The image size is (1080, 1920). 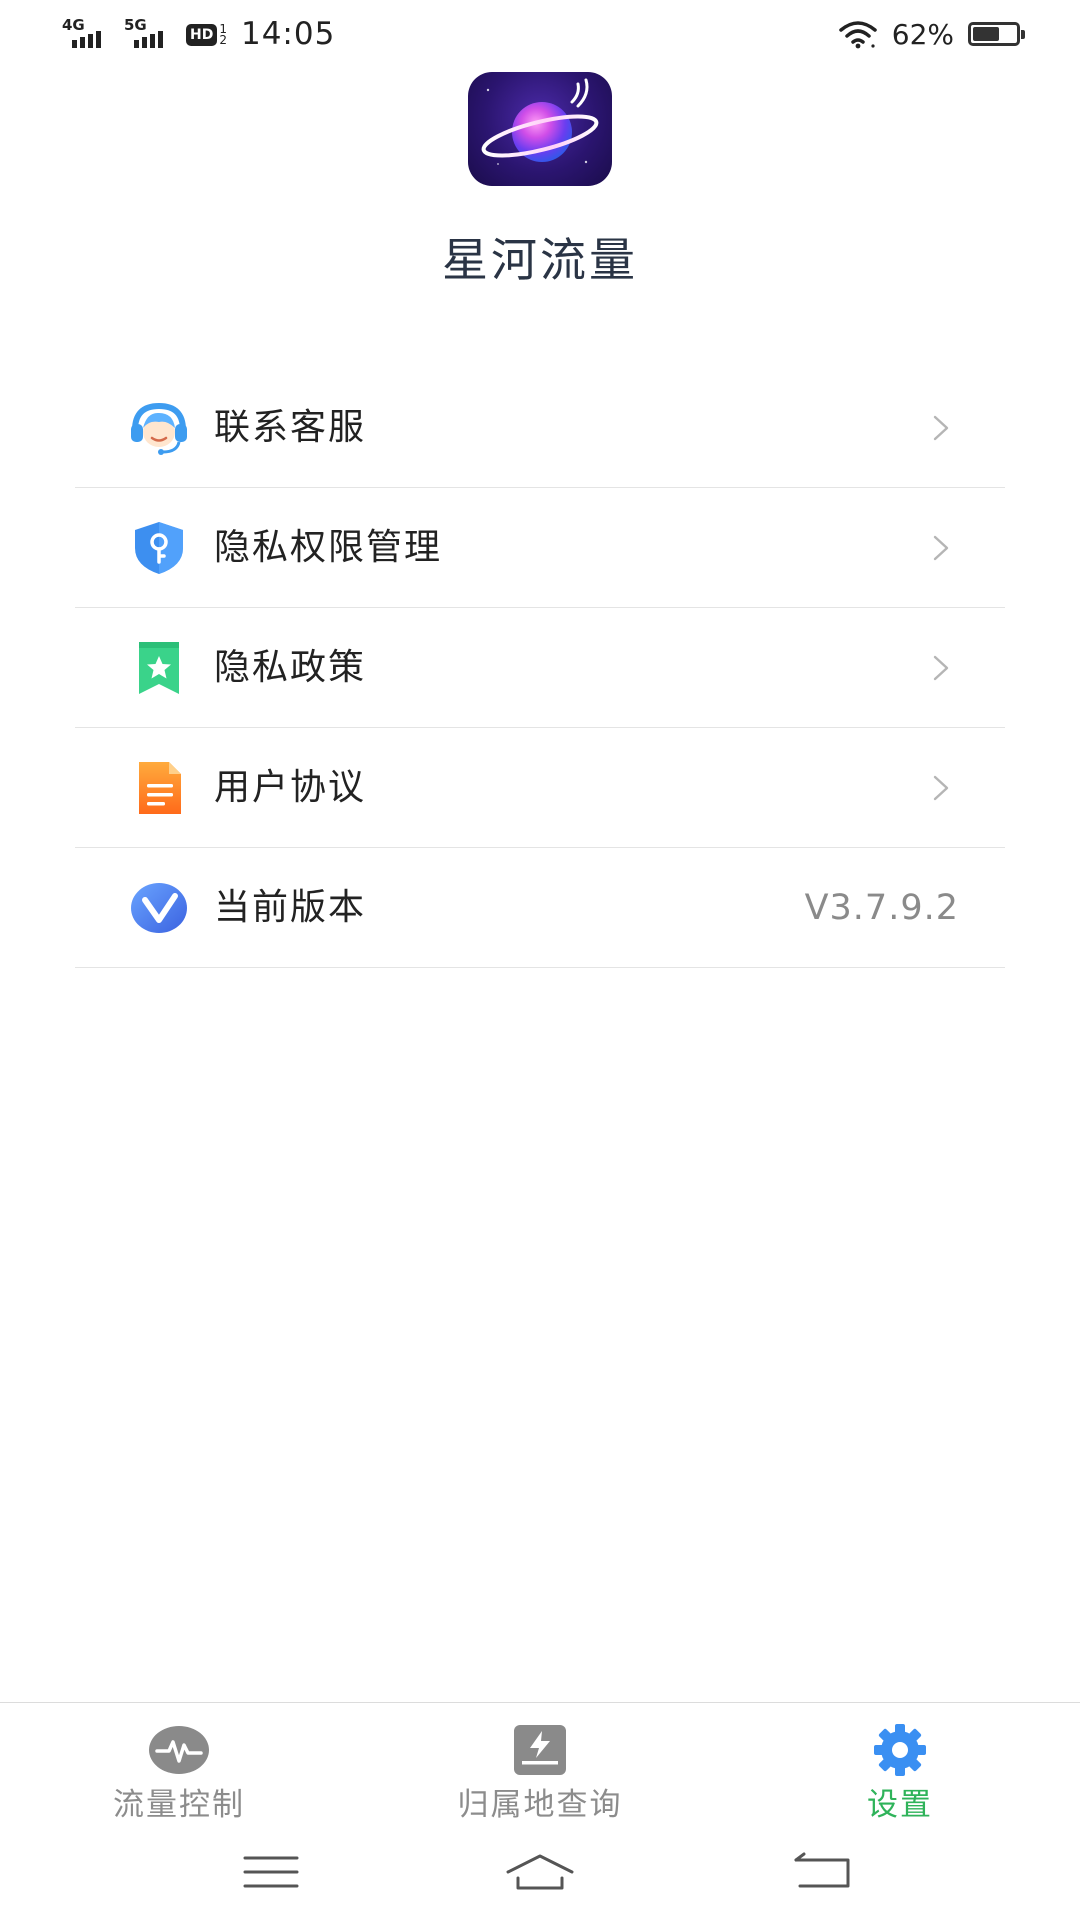 I want to click on status-left: 4G 5G HD 1 2 14:05, so click(x=198, y=34).